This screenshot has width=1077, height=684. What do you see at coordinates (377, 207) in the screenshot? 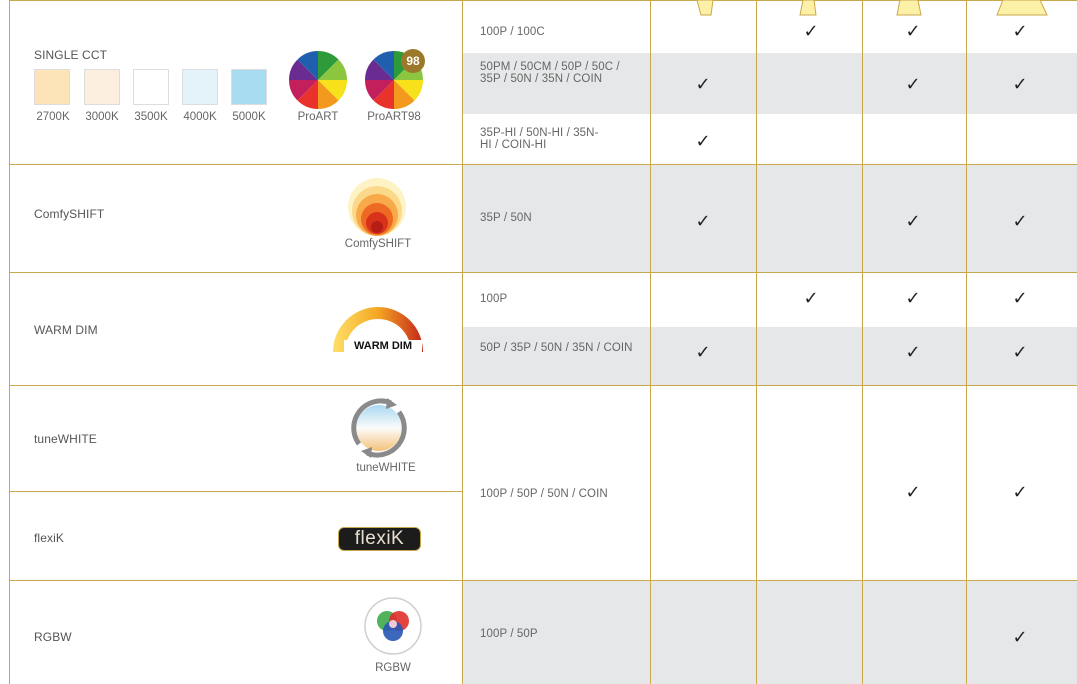
I see `comfyshift-icon` at bounding box center [377, 207].